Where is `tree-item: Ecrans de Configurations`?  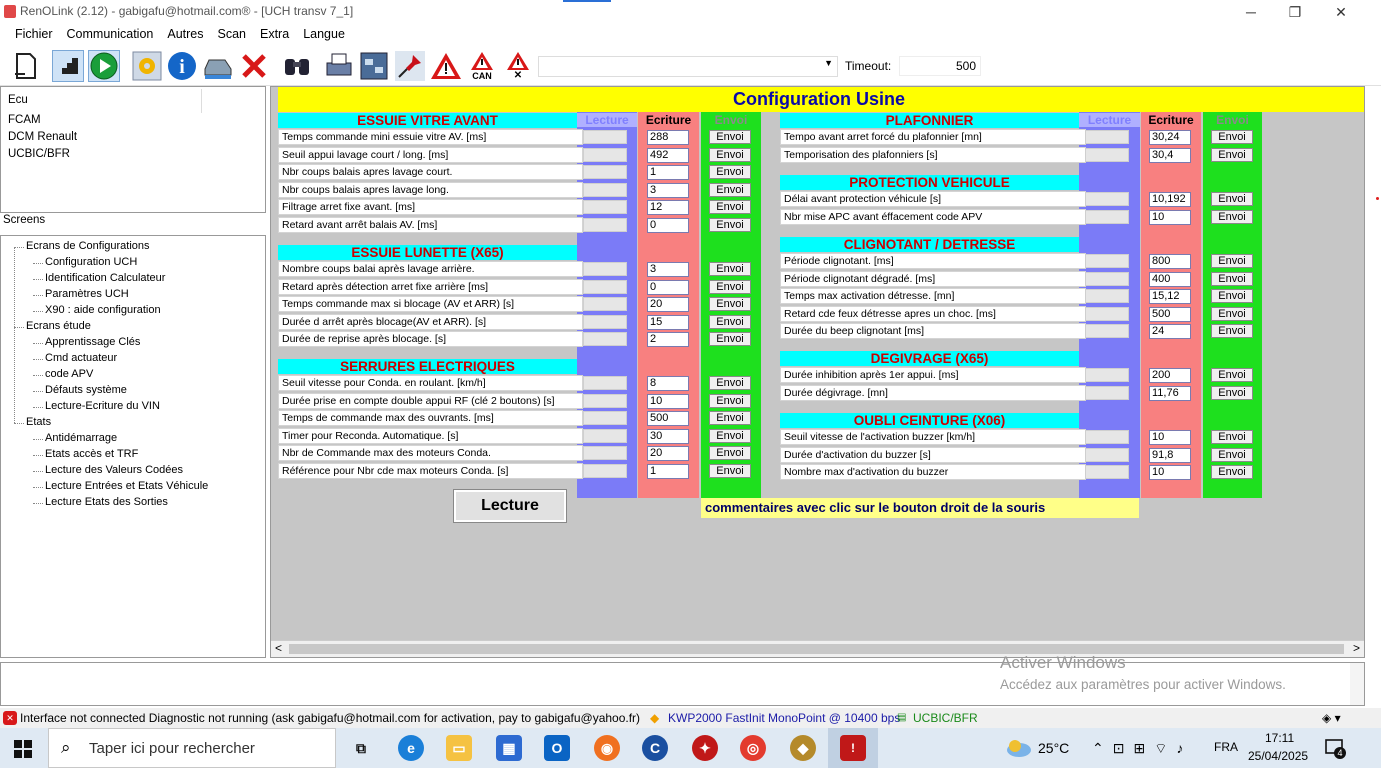
tree-item: Ecrans de Configurations is located at coordinates (88, 246).